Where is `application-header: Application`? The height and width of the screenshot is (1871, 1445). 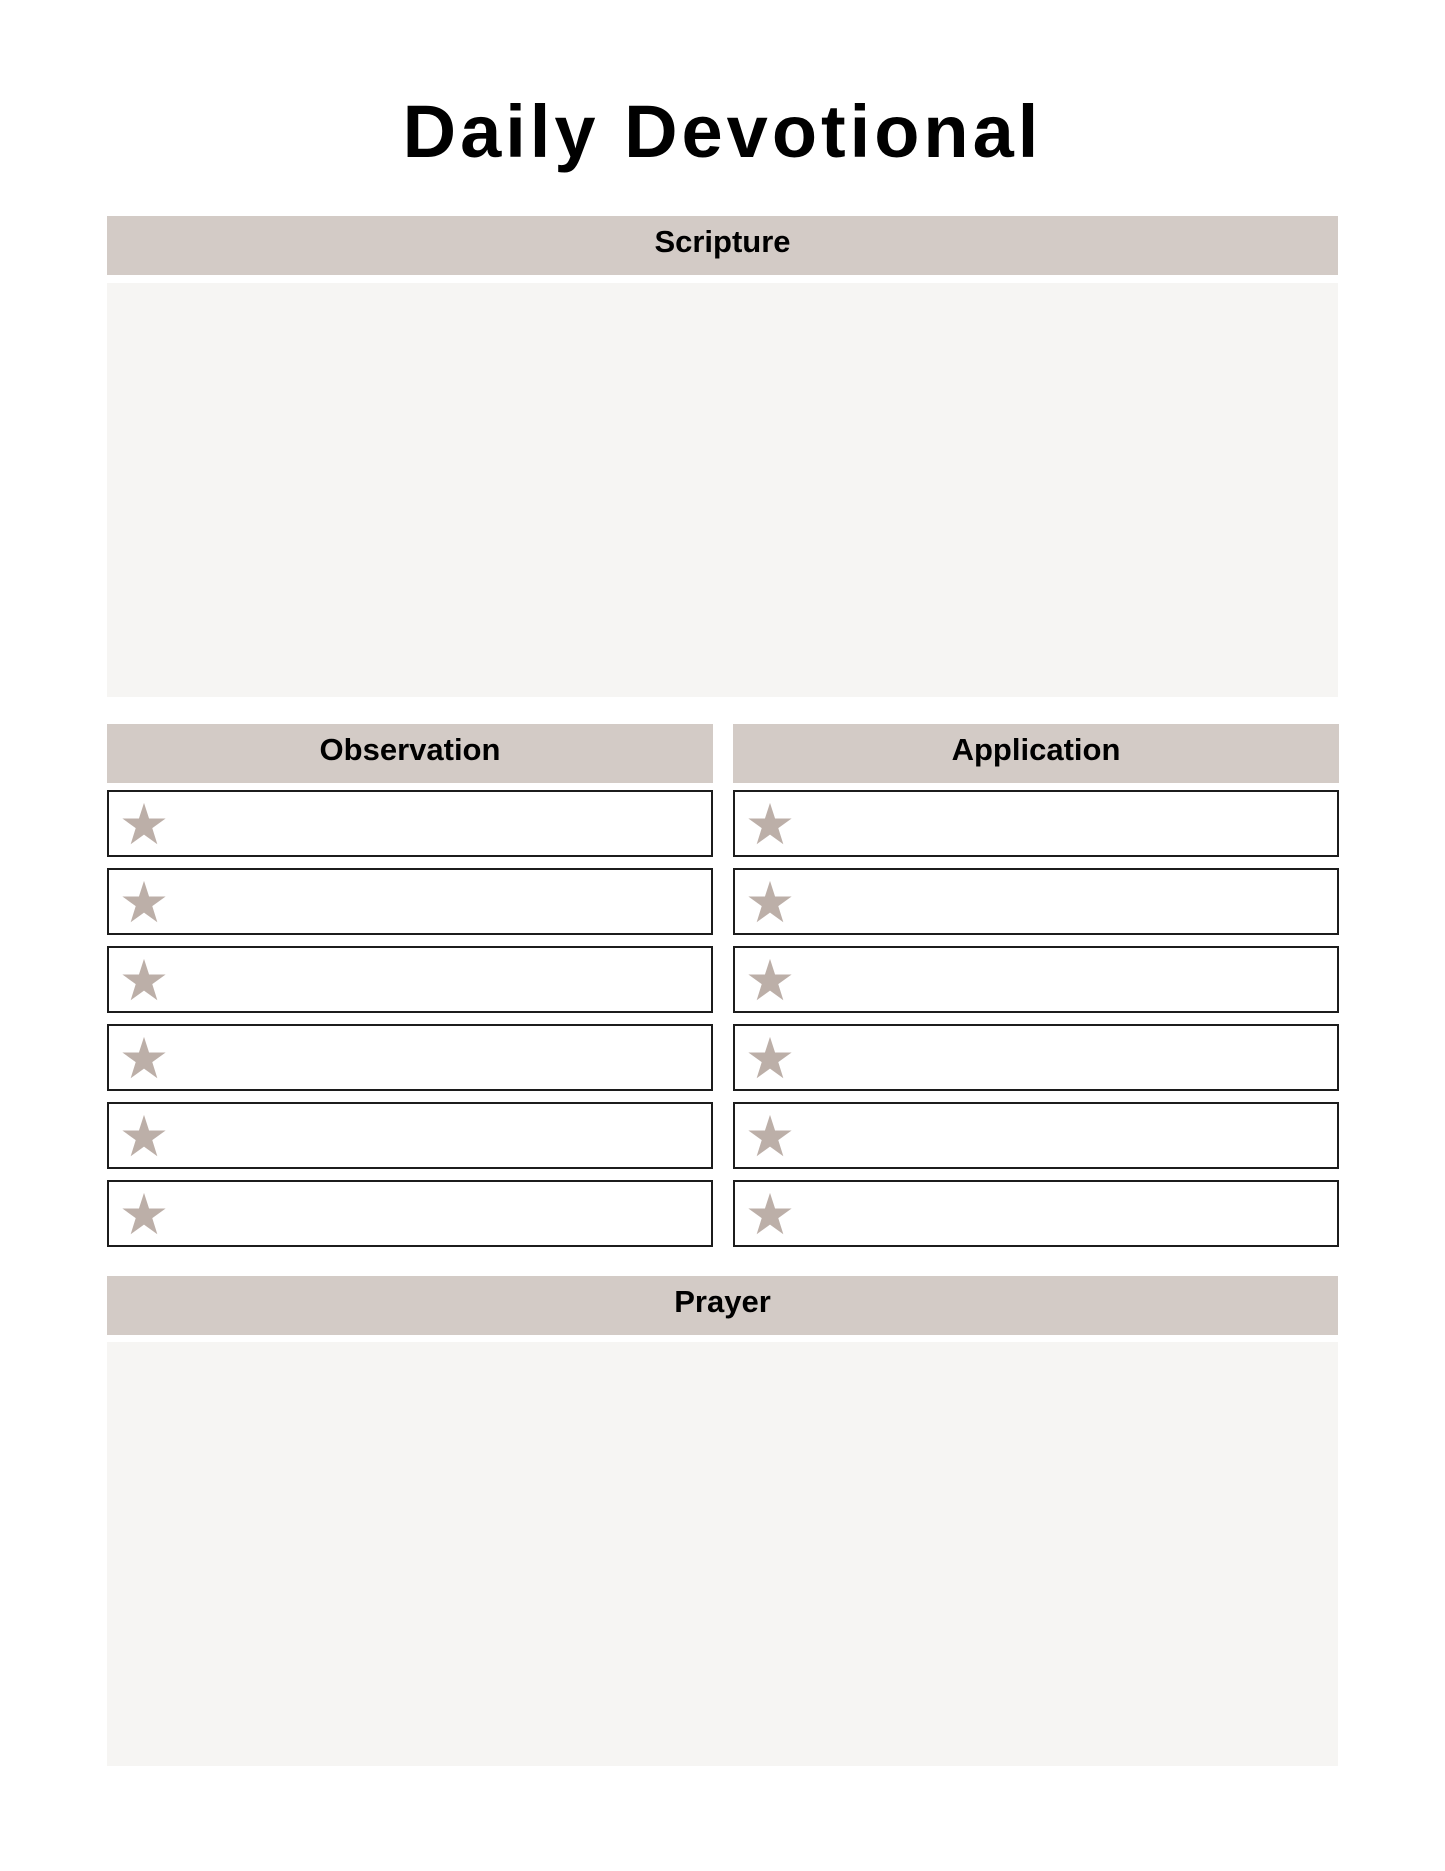
application-header: Application is located at coordinates (1036, 753).